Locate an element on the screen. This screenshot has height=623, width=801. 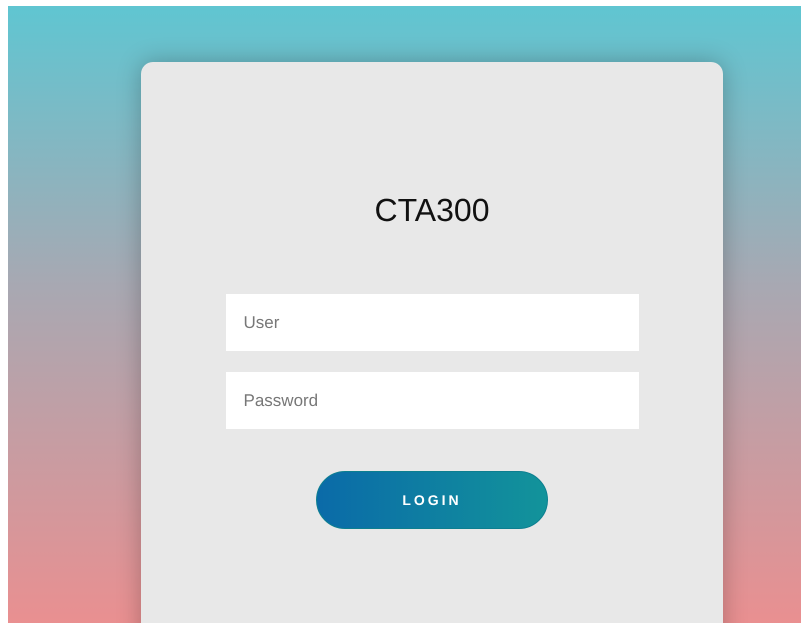
input-field: Password is located at coordinates (432, 400).